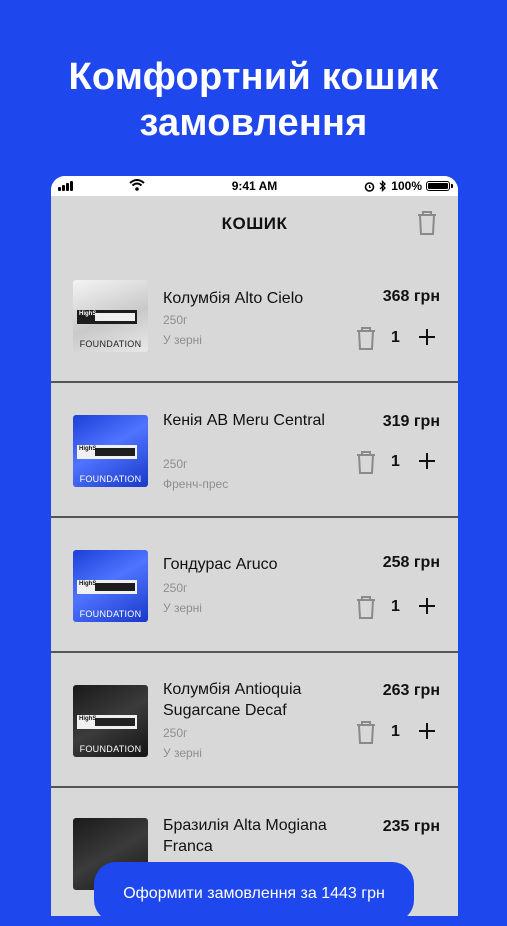  What do you see at coordinates (245, 836) in the screenshot?
I see `product-name: Бразилія Alta Mogiana Franca` at bounding box center [245, 836].